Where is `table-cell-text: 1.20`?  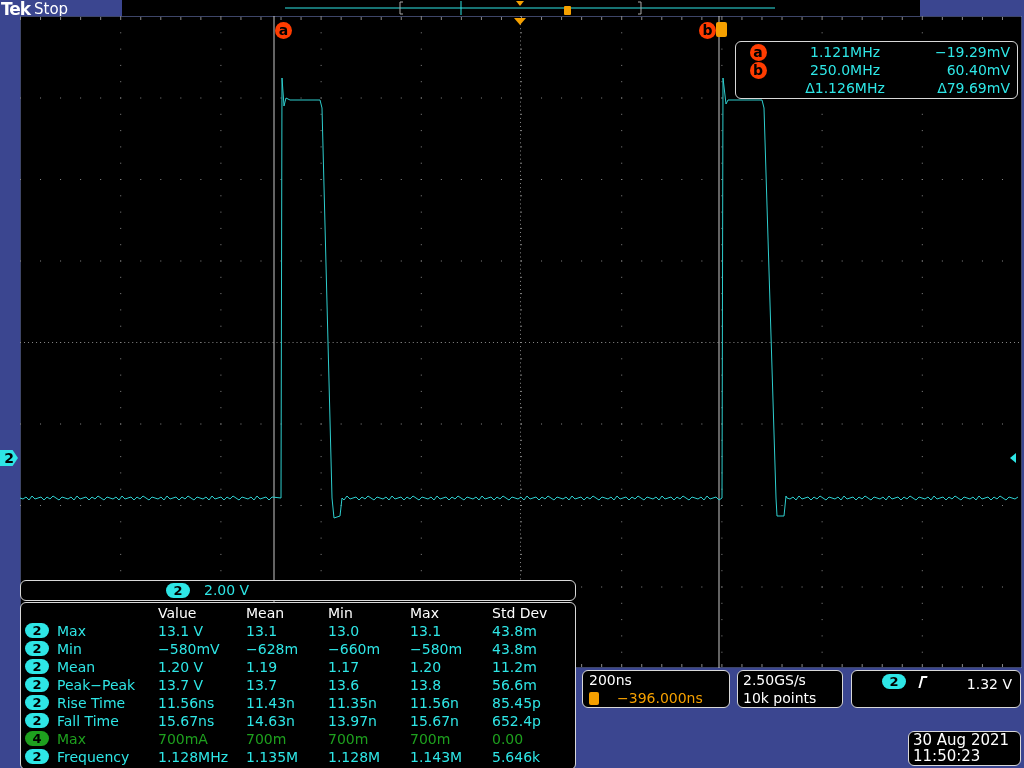
table-cell-text: 1.20 is located at coordinates (426, 667).